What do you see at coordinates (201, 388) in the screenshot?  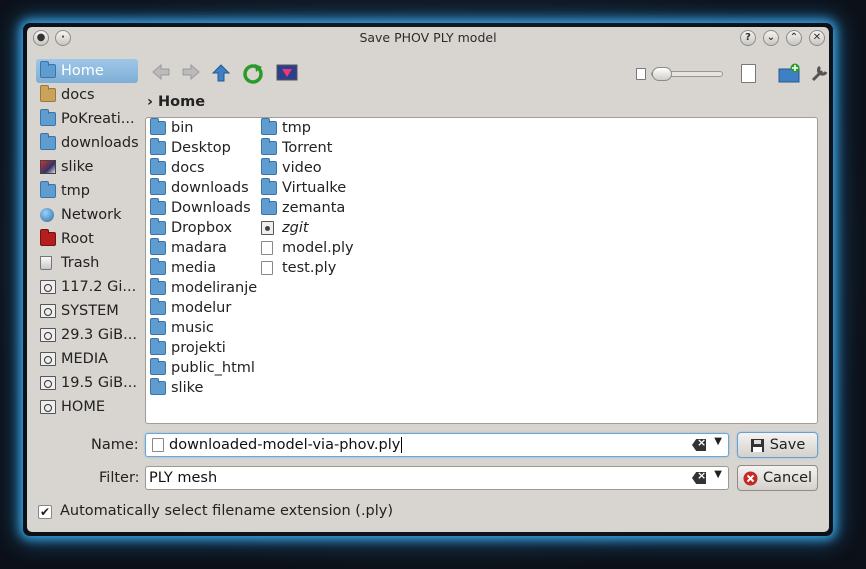 I see `list-item: slike` at bounding box center [201, 388].